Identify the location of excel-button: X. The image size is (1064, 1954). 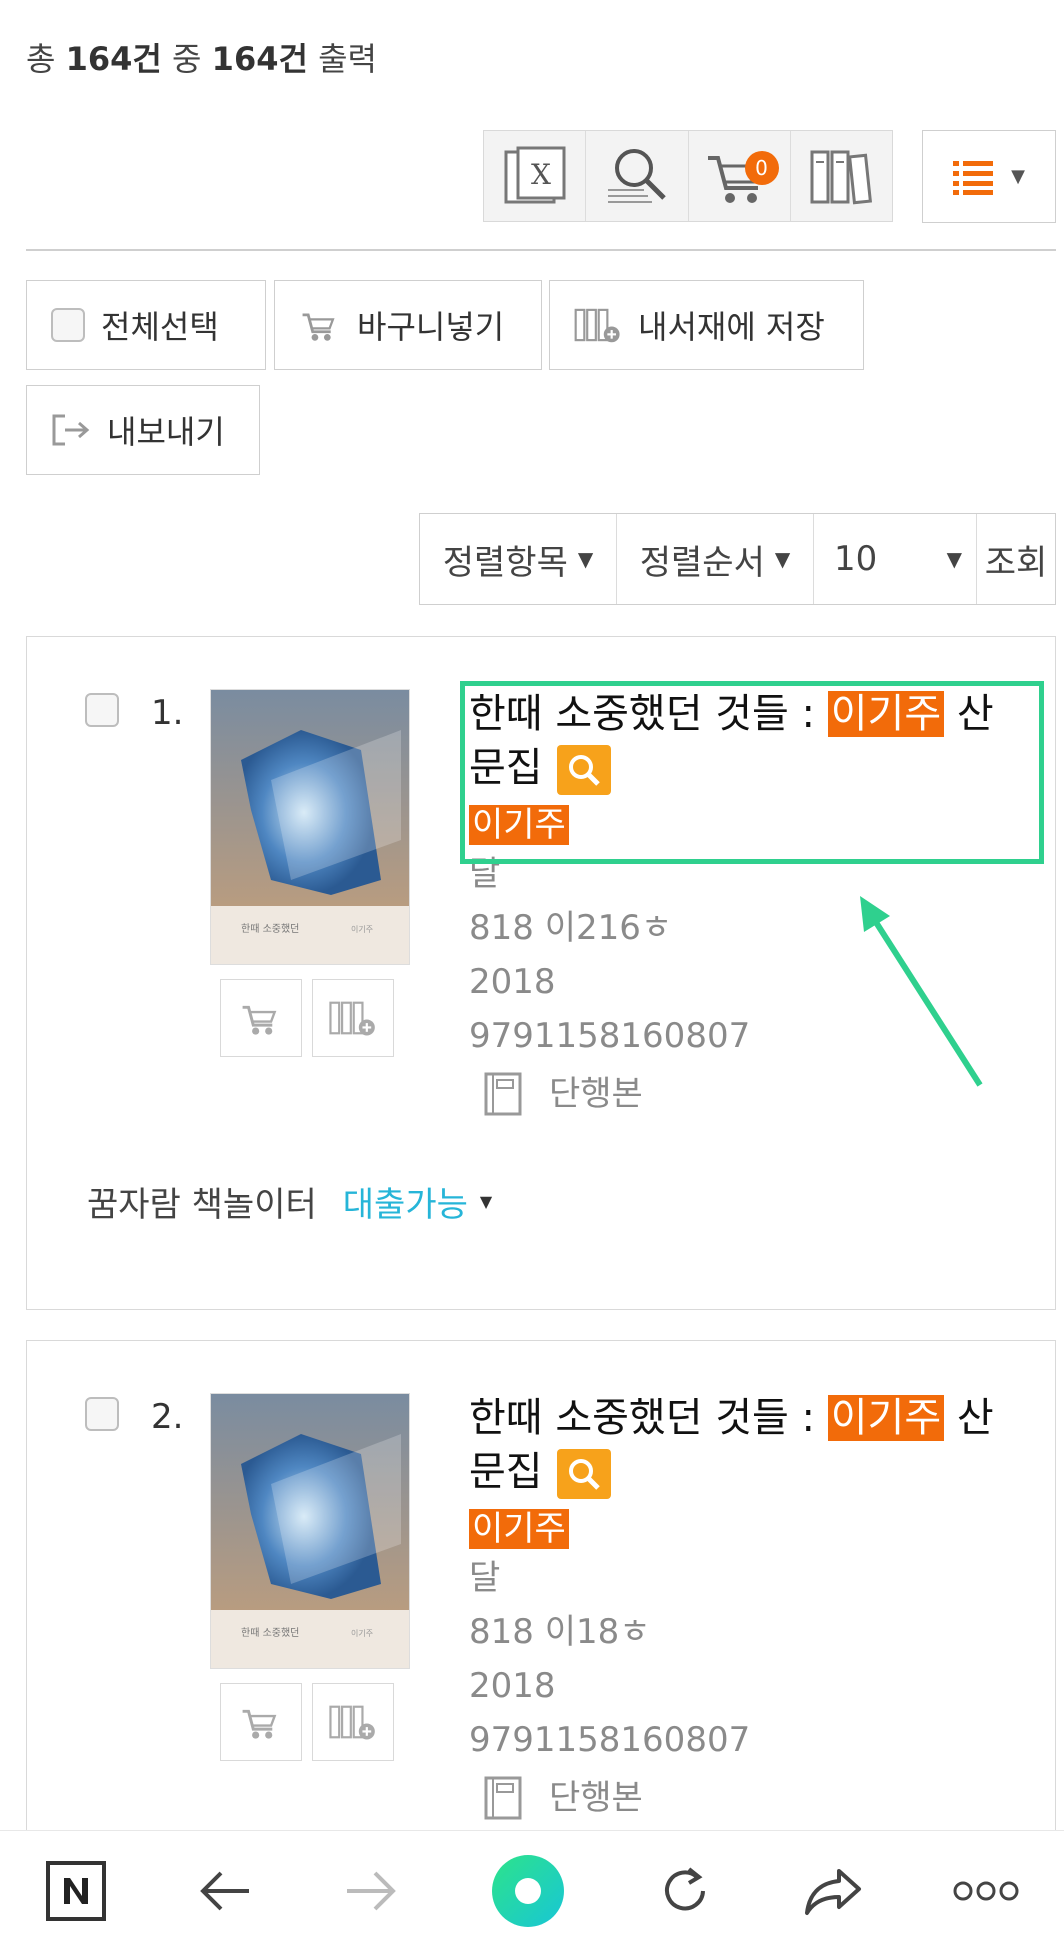
(535, 176).